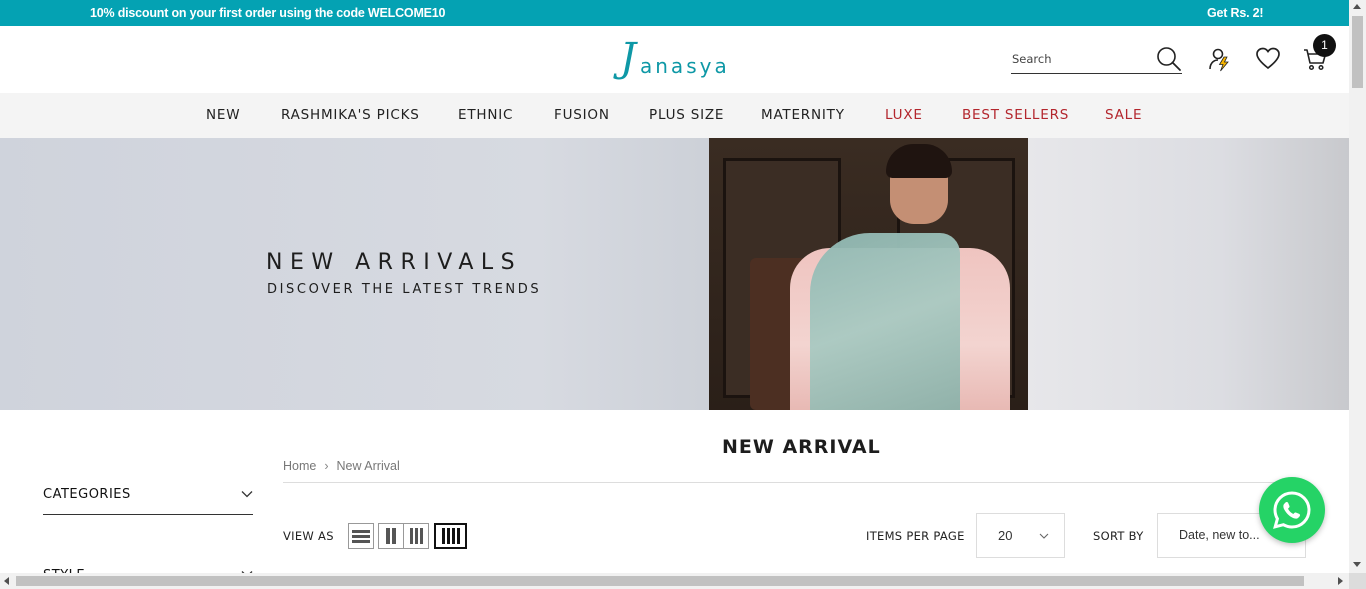  Describe the element at coordinates (801, 447) in the screenshot. I see `page-title: NEW ARRIVAL` at that location.